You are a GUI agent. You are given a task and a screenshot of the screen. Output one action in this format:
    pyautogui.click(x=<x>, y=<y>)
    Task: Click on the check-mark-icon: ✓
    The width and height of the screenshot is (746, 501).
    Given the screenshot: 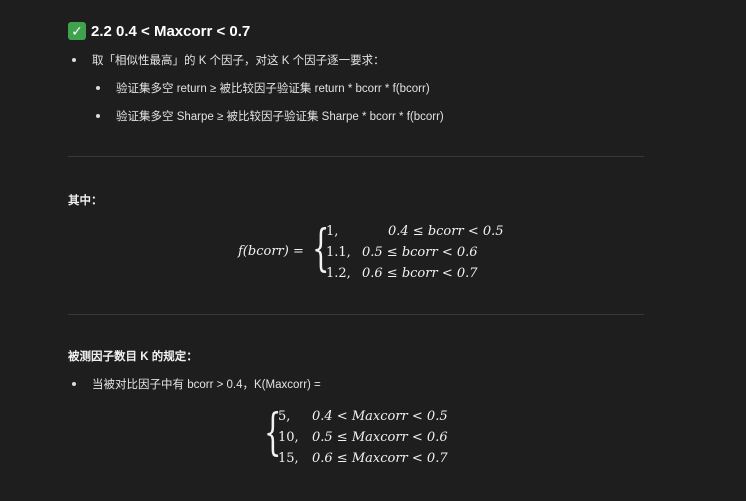 What is the action you would take?
    pyautogui.click(x=77, y=31)
    